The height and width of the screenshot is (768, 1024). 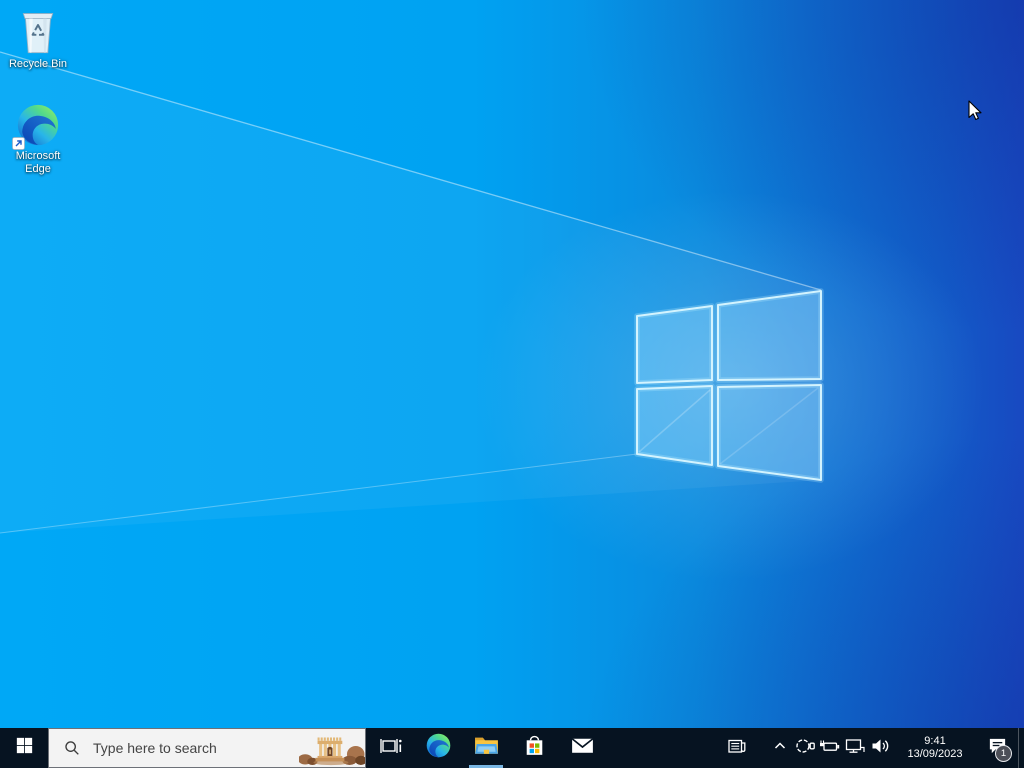 I want to click on taskbar-app-file-explorer, so click(x=486, y=748).